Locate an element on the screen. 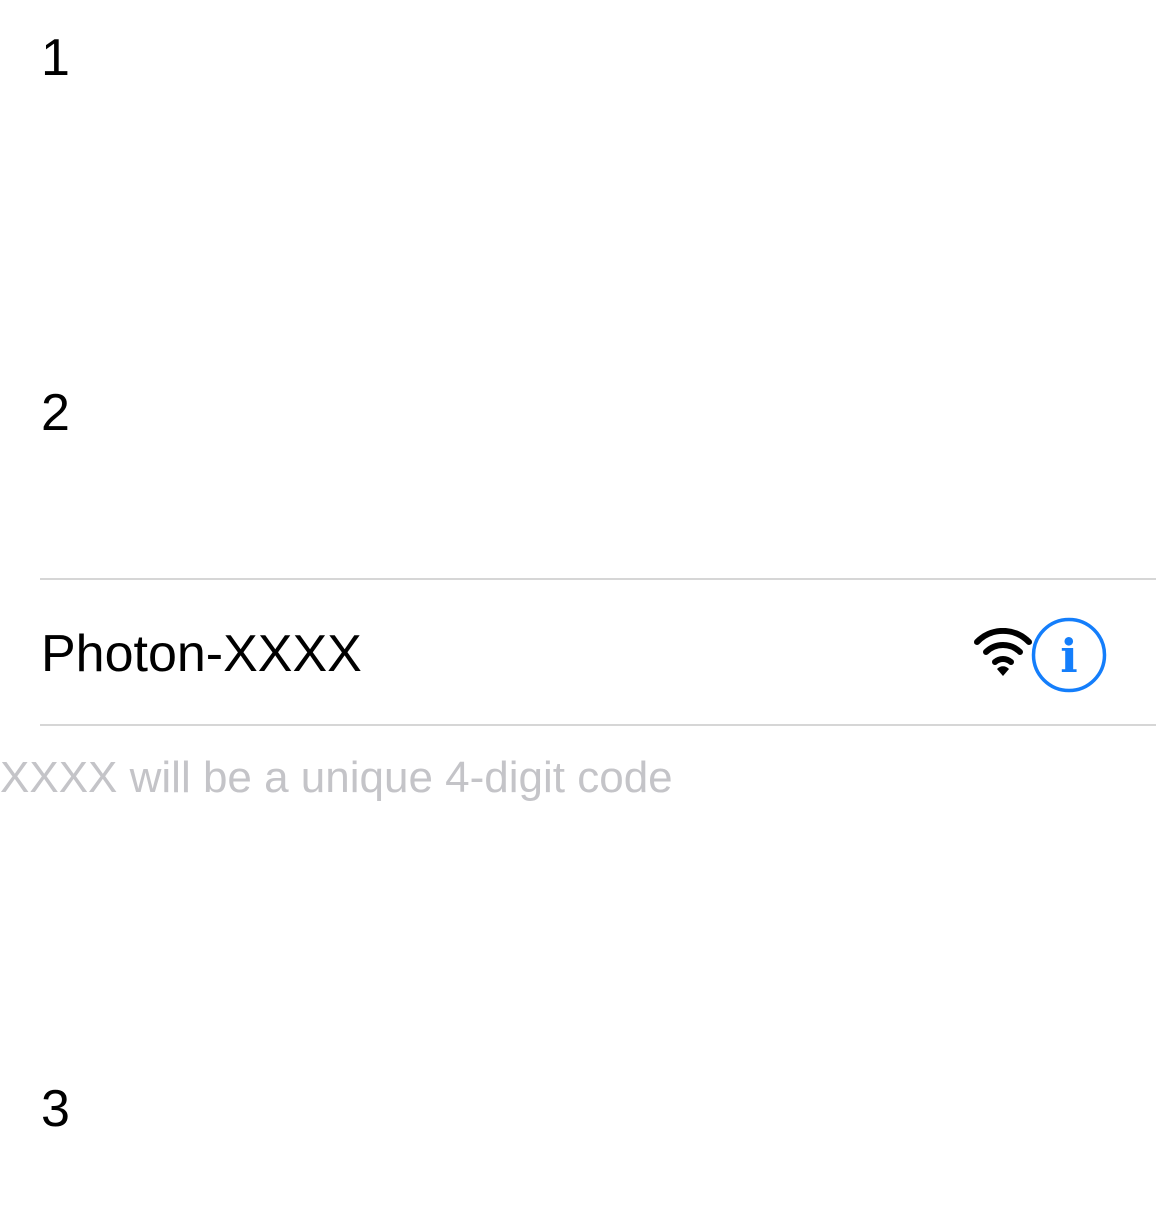 The width and height of the screenshot is (1156, 1206). info-icon: i is located at coordinates (1069, 655).